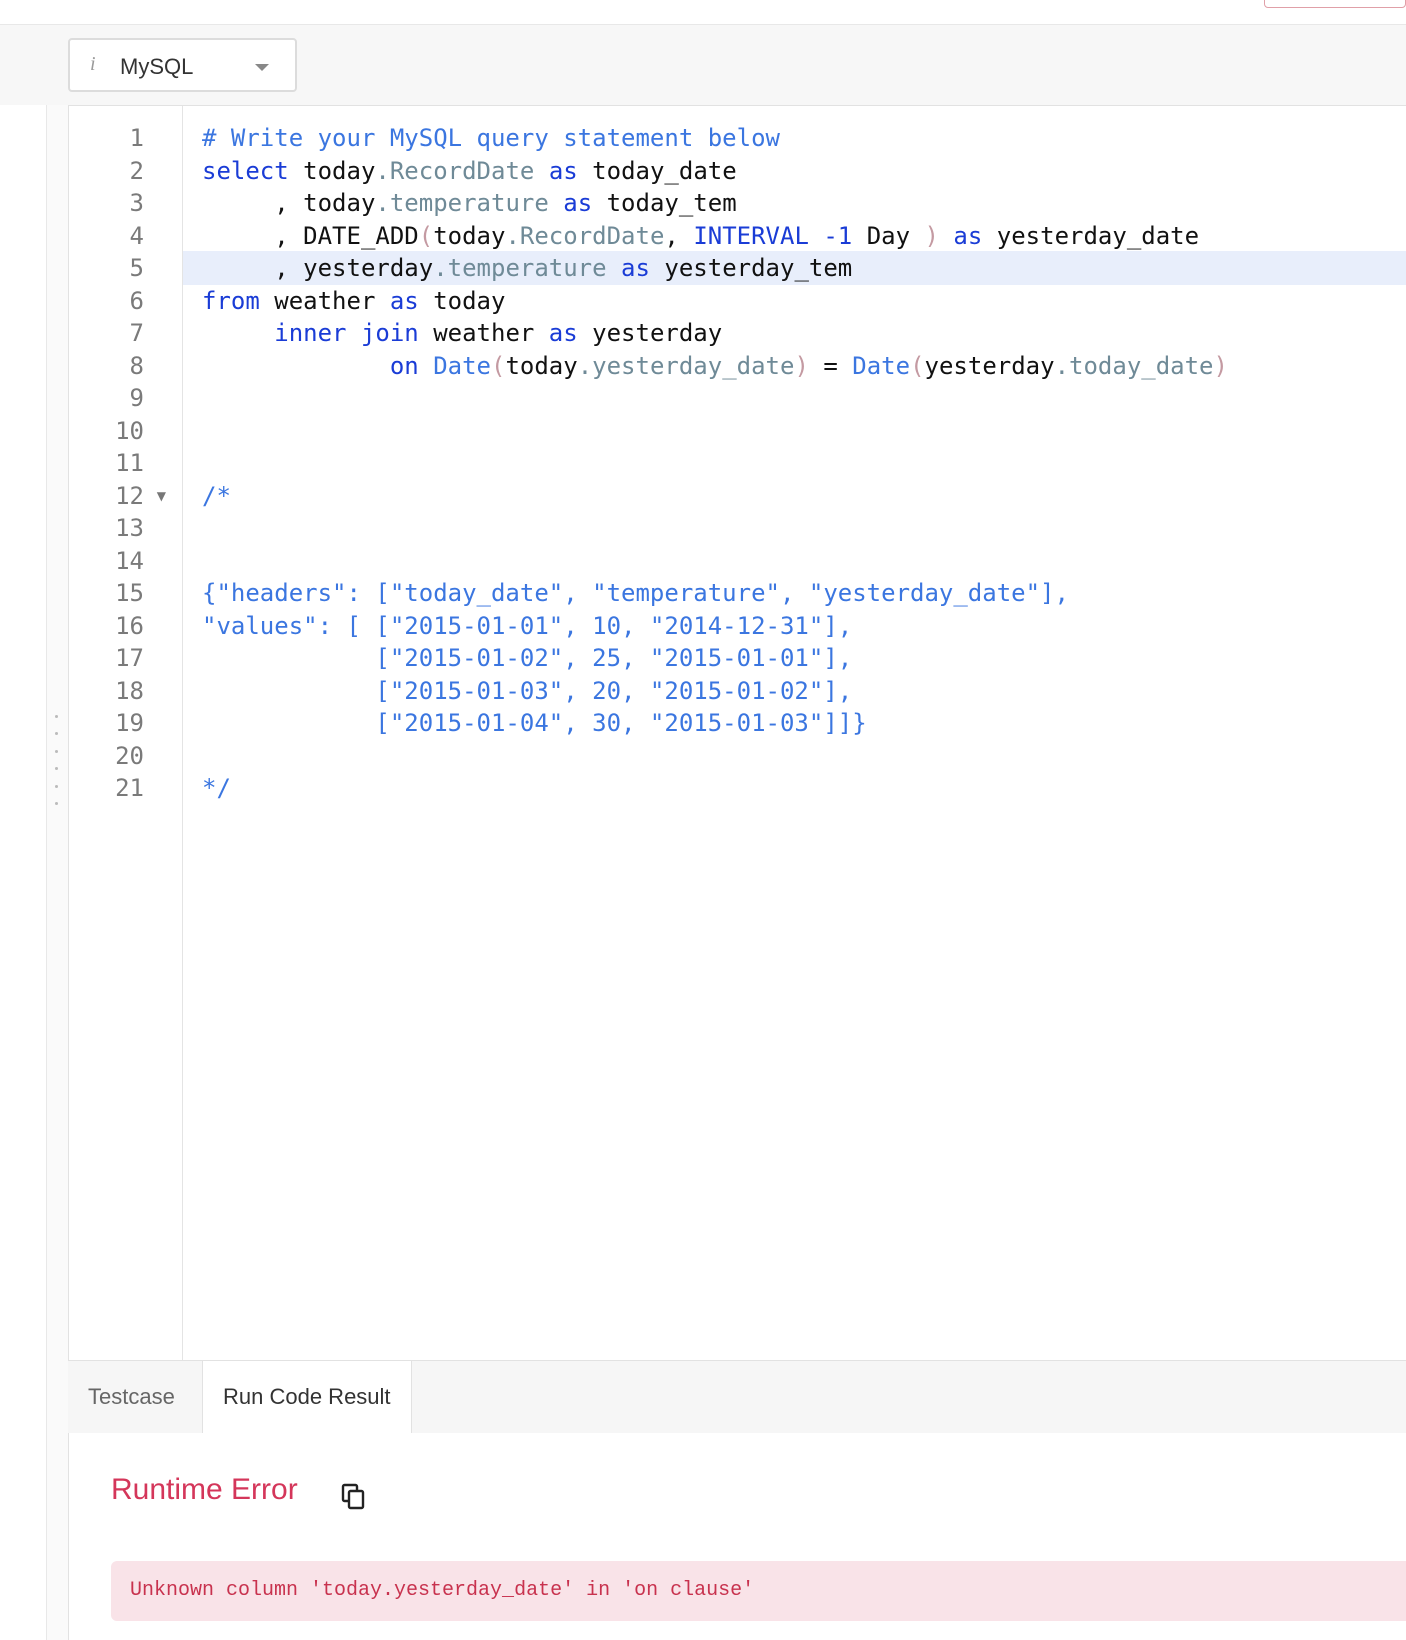  Describe the element at coordinates (136, 235) in the screenshot. I see `line-number: 4` at that location.